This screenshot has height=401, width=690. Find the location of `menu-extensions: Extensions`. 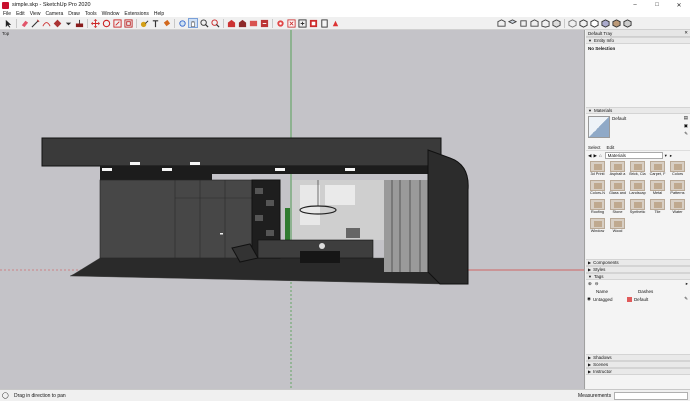

menu-extensions: Extensions is located at coordinates (136, 14).